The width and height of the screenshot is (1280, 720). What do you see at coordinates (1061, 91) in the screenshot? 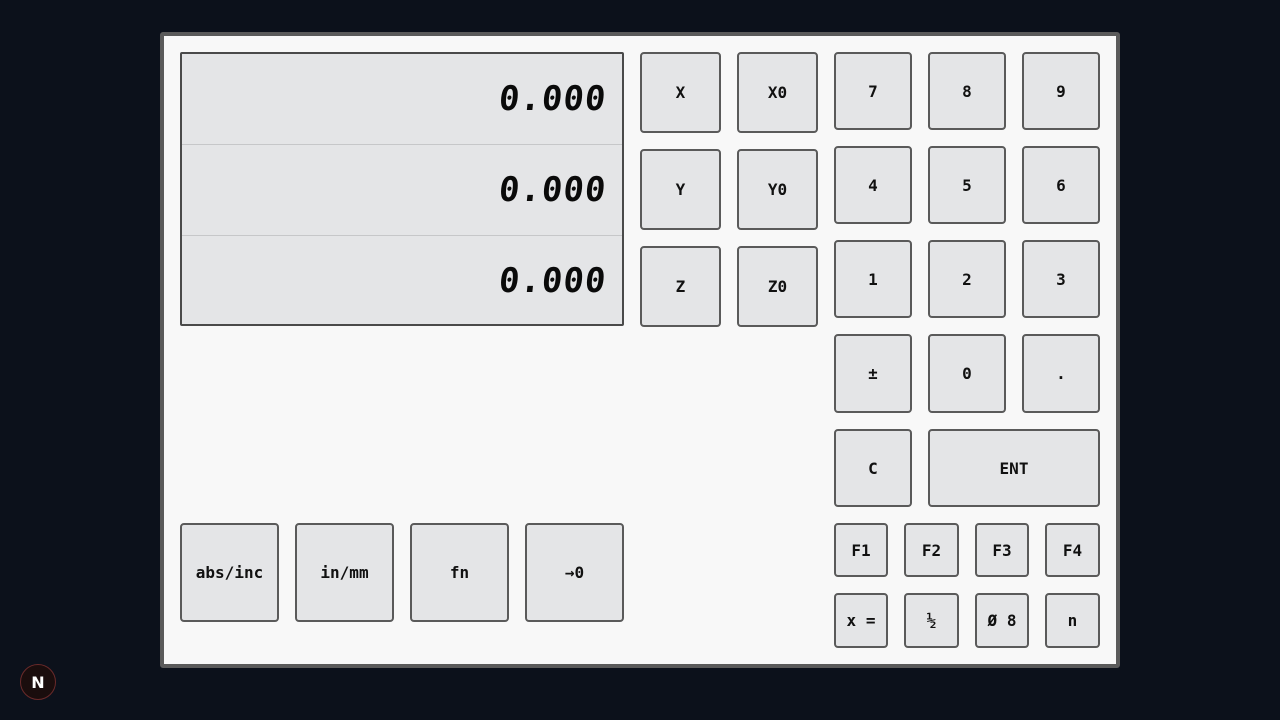
I see `key-9: 9` at bounding box center [1061, 91].